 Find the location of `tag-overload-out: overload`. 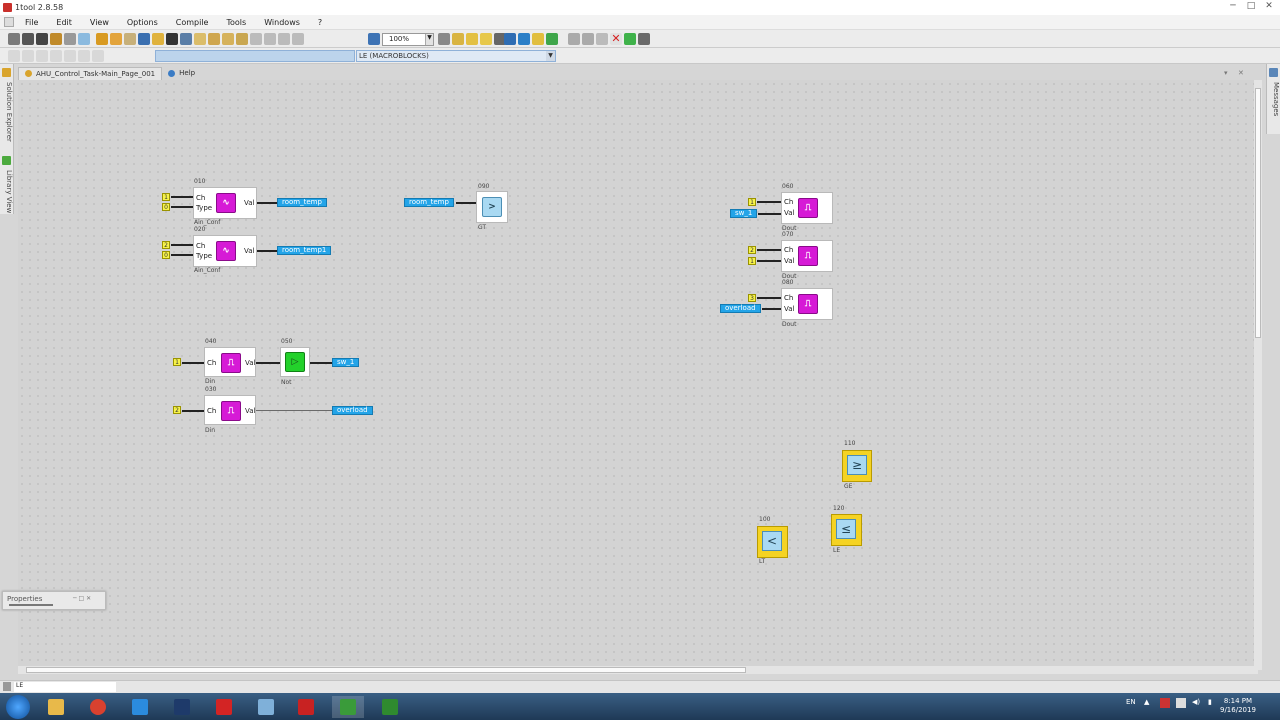

tag-overload-out: overload is located at coordinates (352, 410).